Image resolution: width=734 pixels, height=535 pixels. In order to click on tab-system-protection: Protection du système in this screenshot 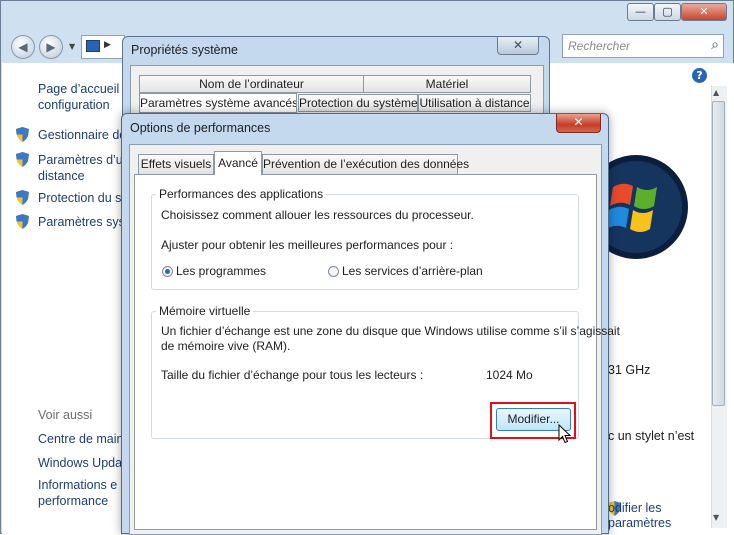, I will do `click(358, 103)`.